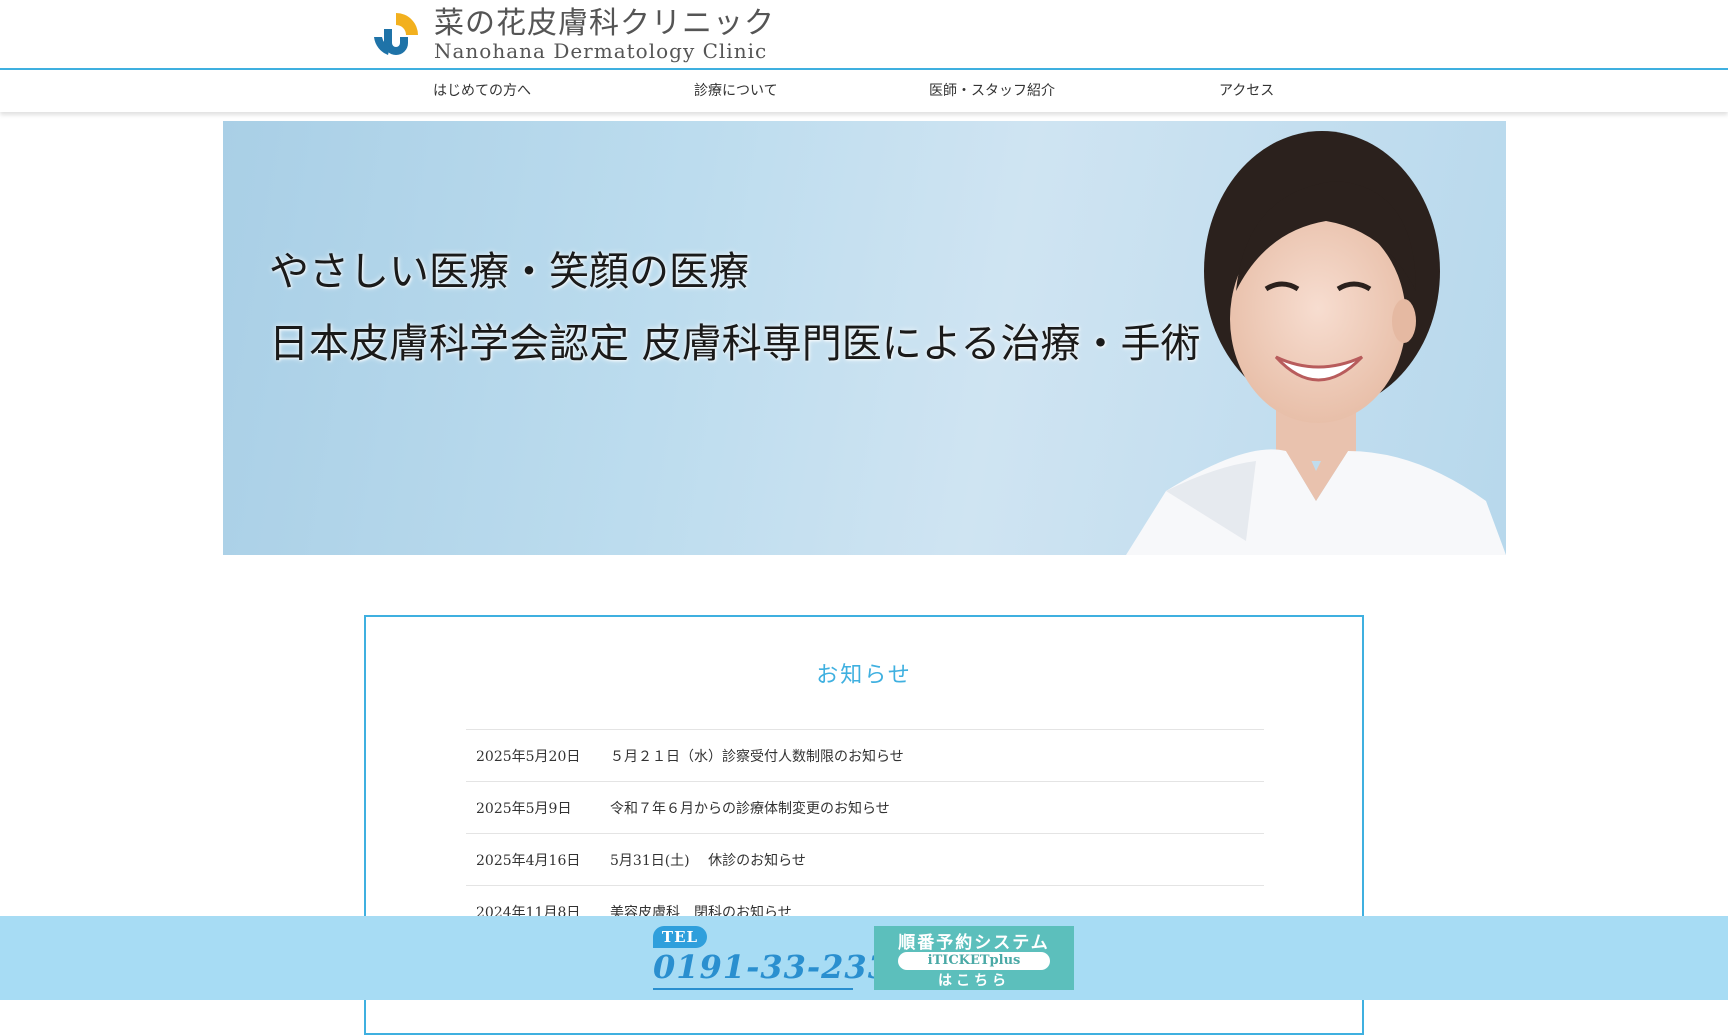  Describe the element at coordinates (482, 91) in the screenshot. I see `nav-item-first-visit: はじめての方へ` at that location.